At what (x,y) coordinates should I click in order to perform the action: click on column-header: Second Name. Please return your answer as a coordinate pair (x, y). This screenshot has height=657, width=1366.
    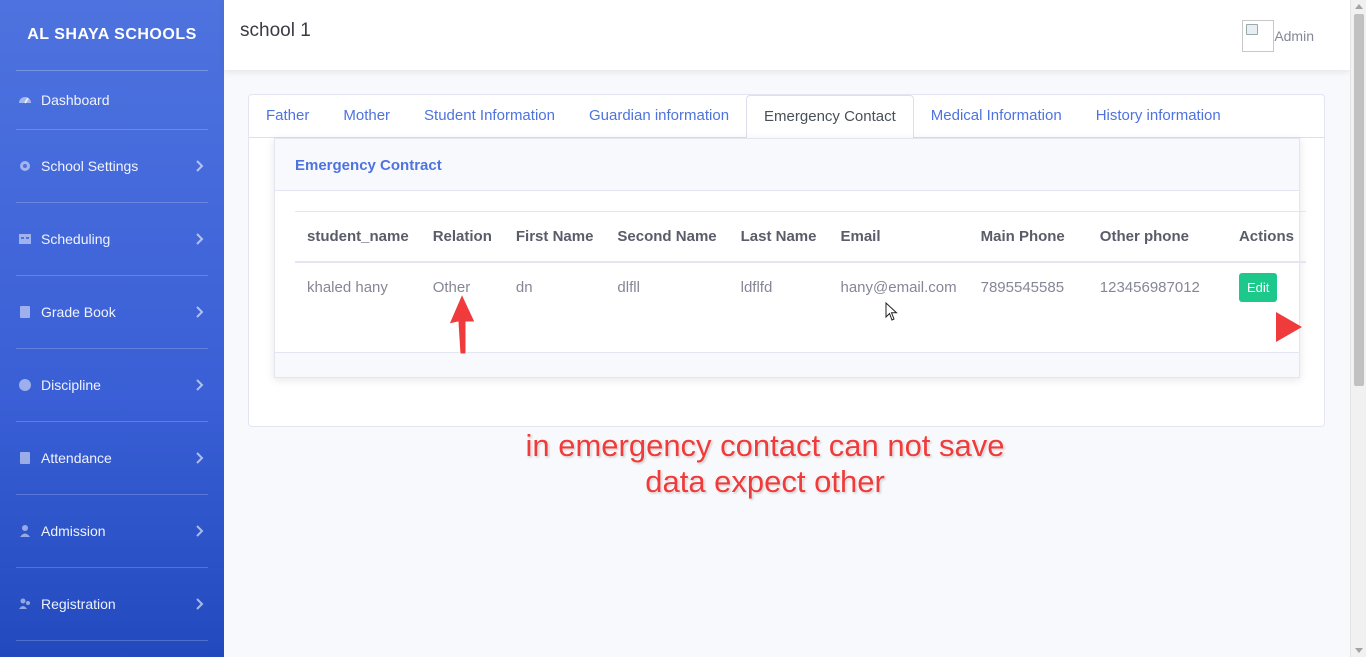
    Looking at the image, I should click on (667, 237).